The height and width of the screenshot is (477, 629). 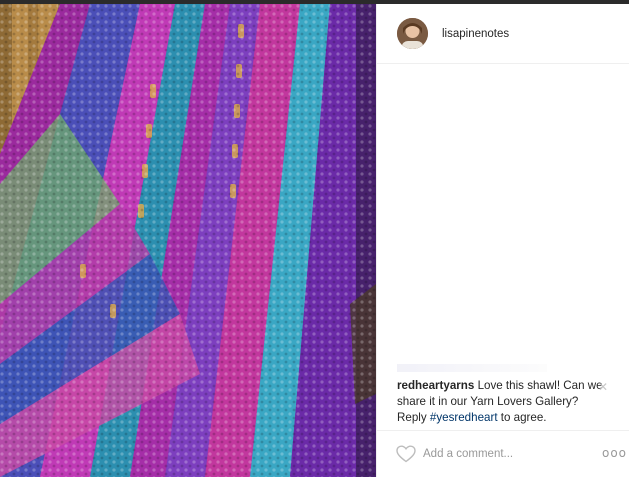 What do you see at coordinates (406, 454) in the screenshot?
I see `heart-icon` at bounding box center [406, 454].